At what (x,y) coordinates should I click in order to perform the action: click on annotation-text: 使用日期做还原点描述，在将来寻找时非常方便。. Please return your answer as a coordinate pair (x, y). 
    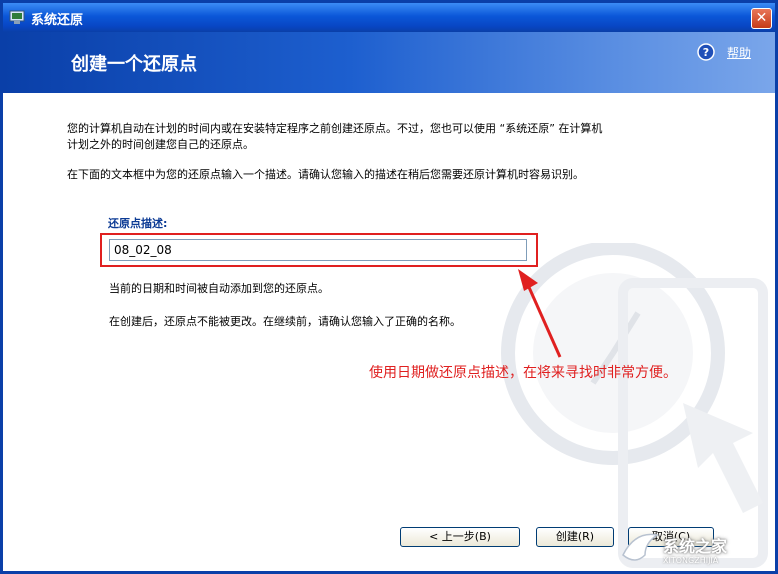
    Looking at the image, I should click on (523, 373).